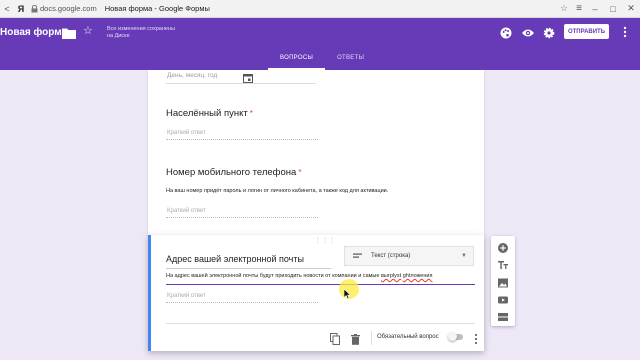  I want to click on side-toolbar, so click(503, 281).